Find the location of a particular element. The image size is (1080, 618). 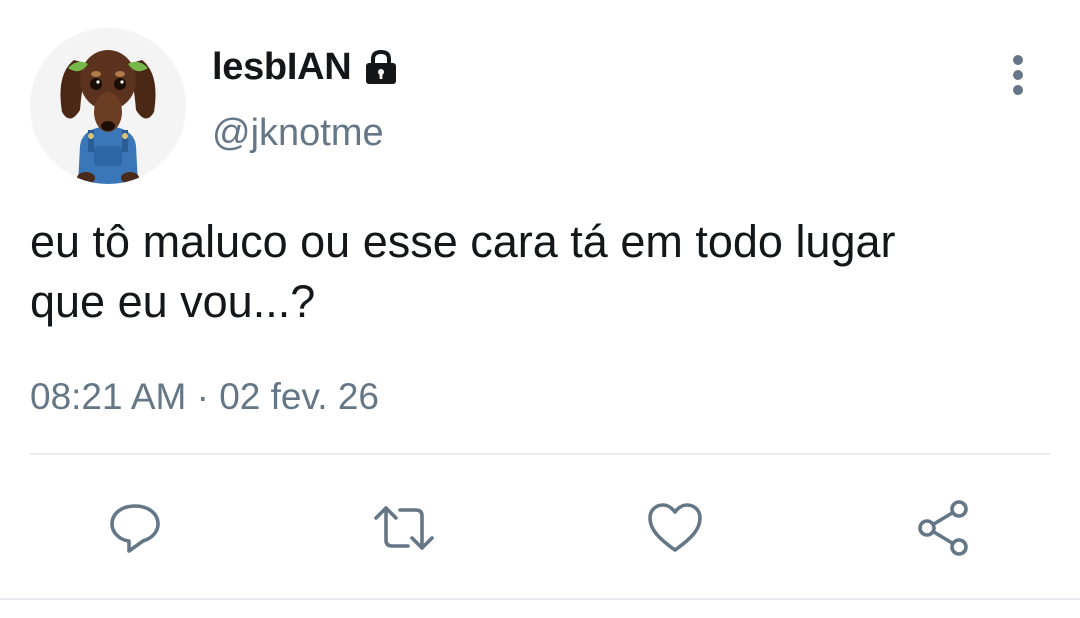

share-button is located at coordinates (944, 528).